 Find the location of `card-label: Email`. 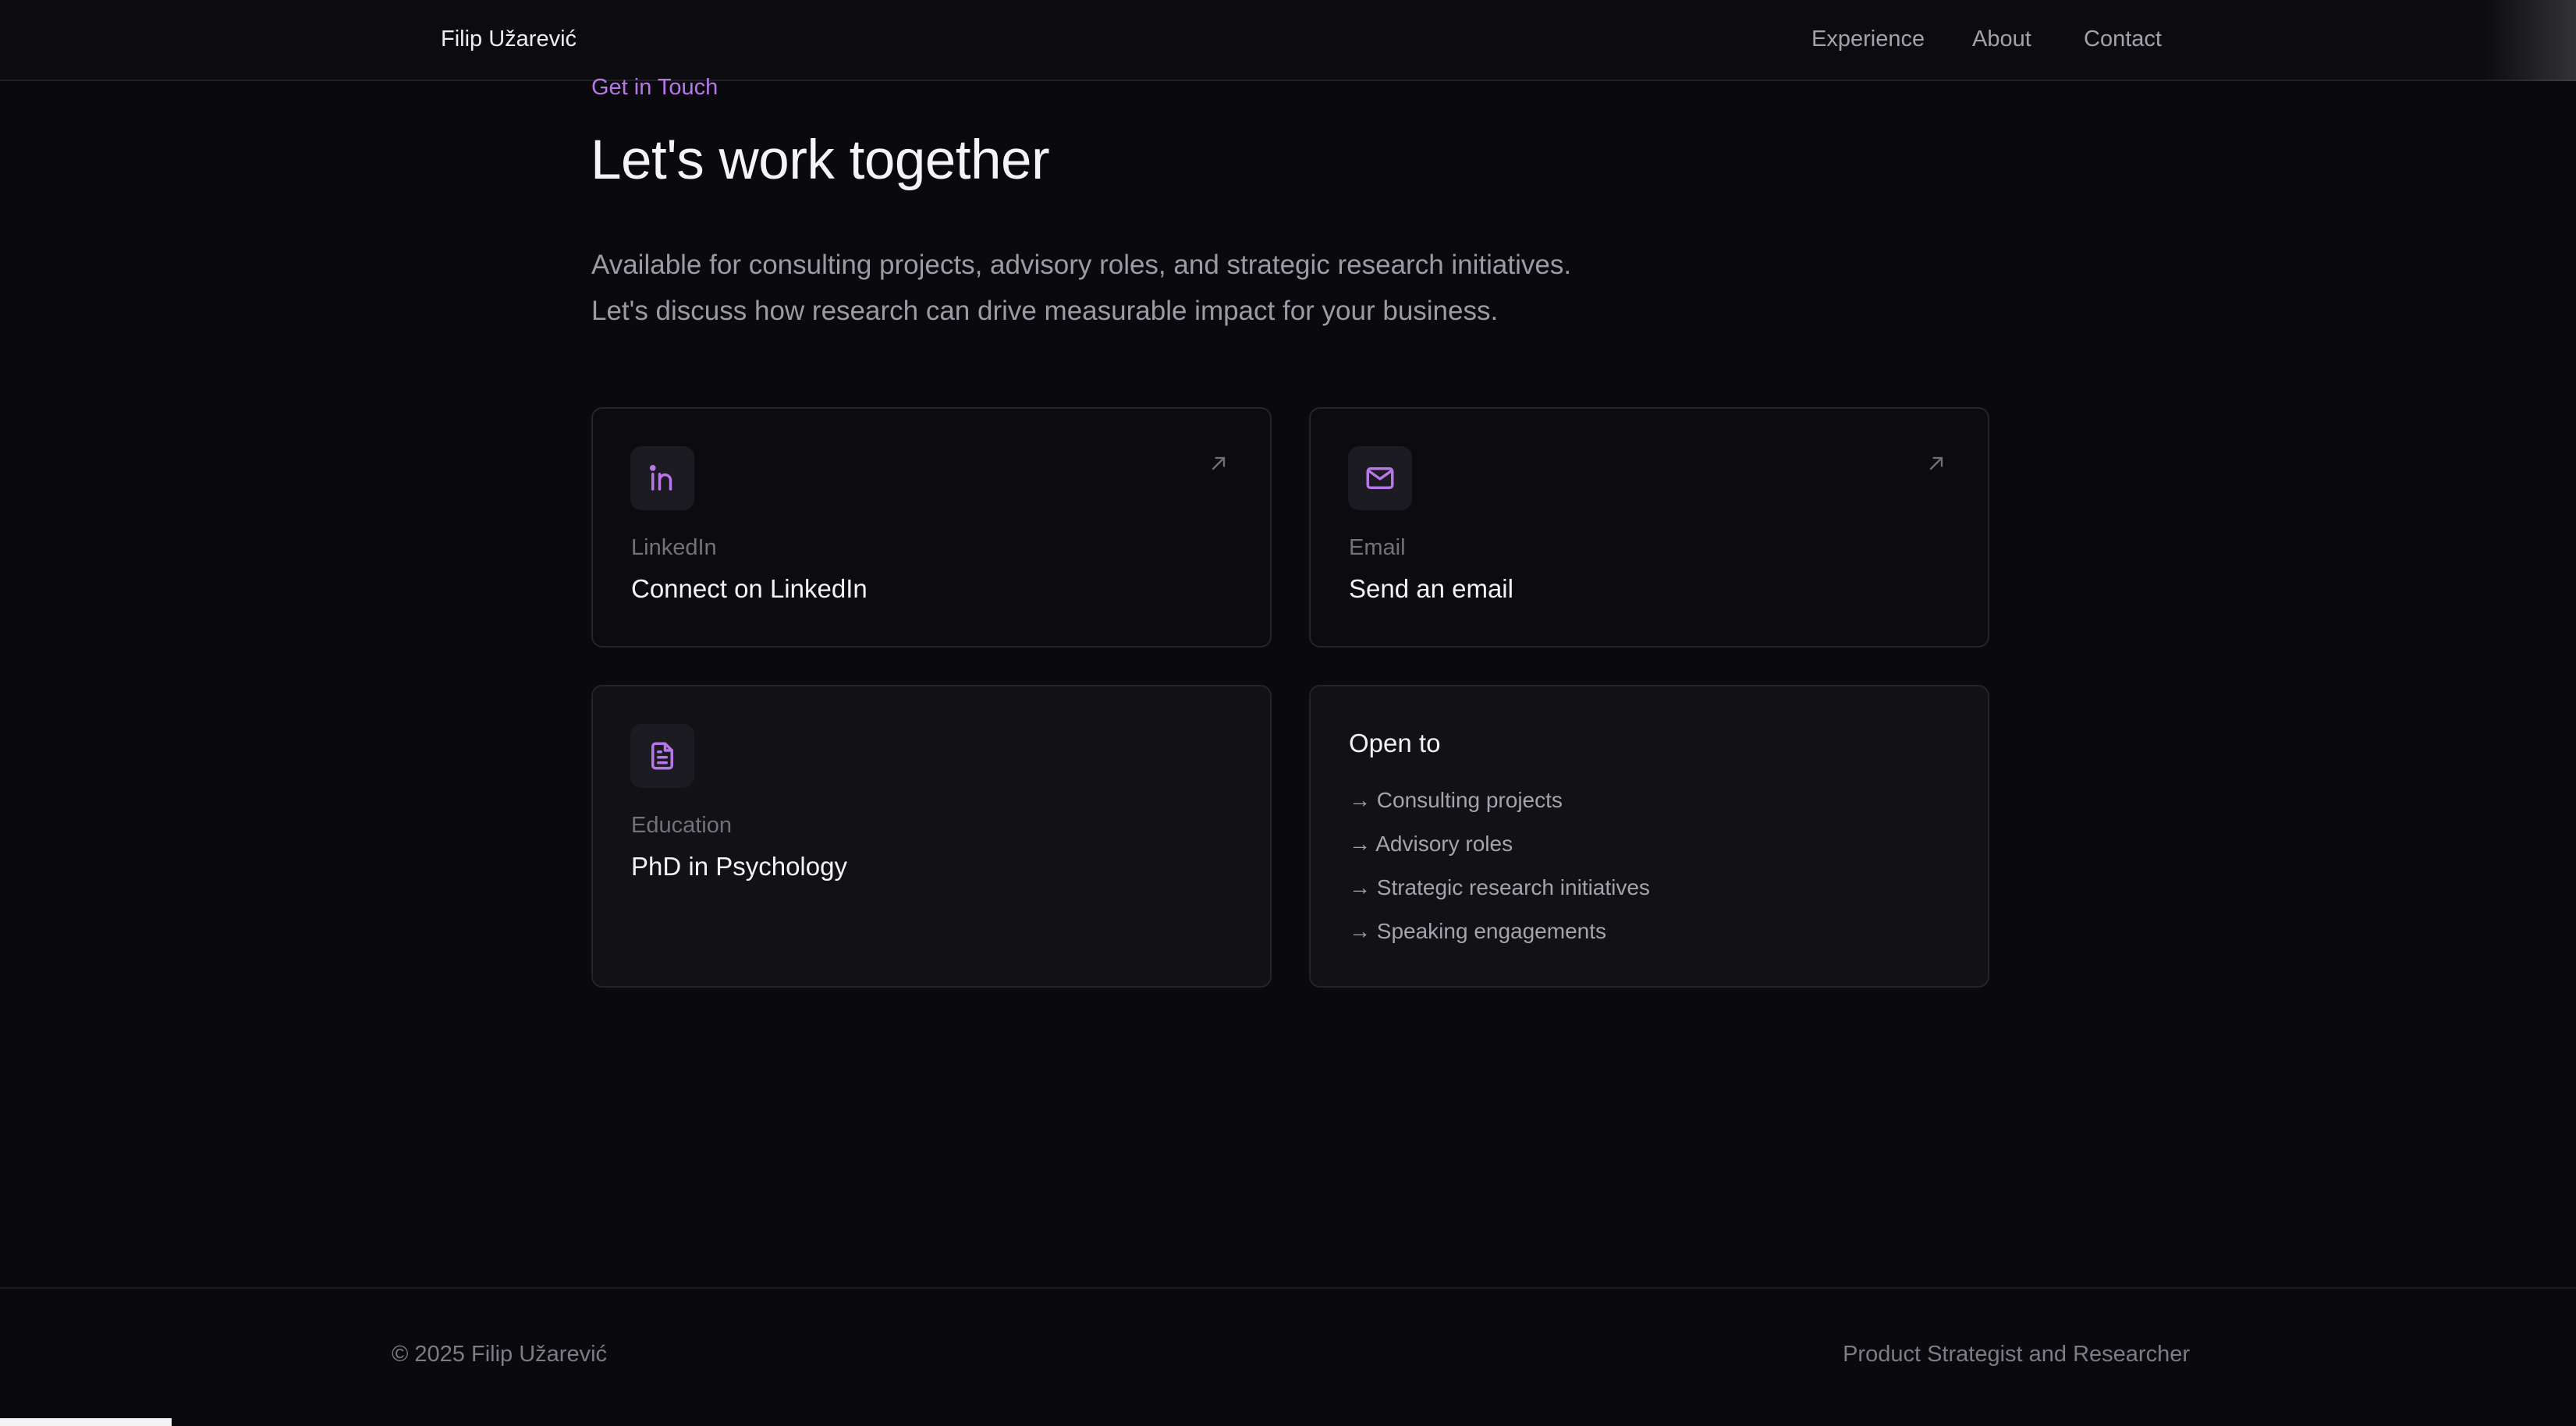

card-label: Email is located at coordinates (1377, 547).